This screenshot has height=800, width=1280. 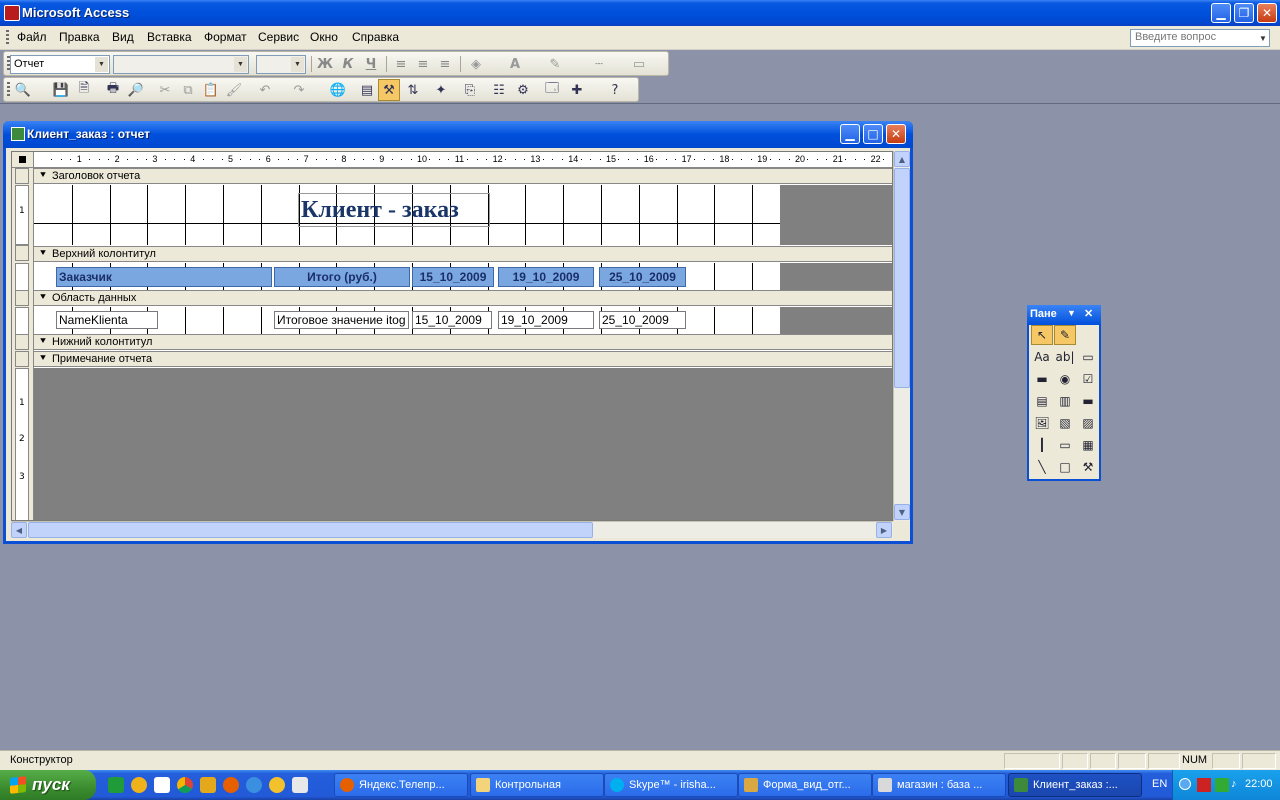 I want to click on field-date-1: 15_10_2009, so click(x=452, y=320).